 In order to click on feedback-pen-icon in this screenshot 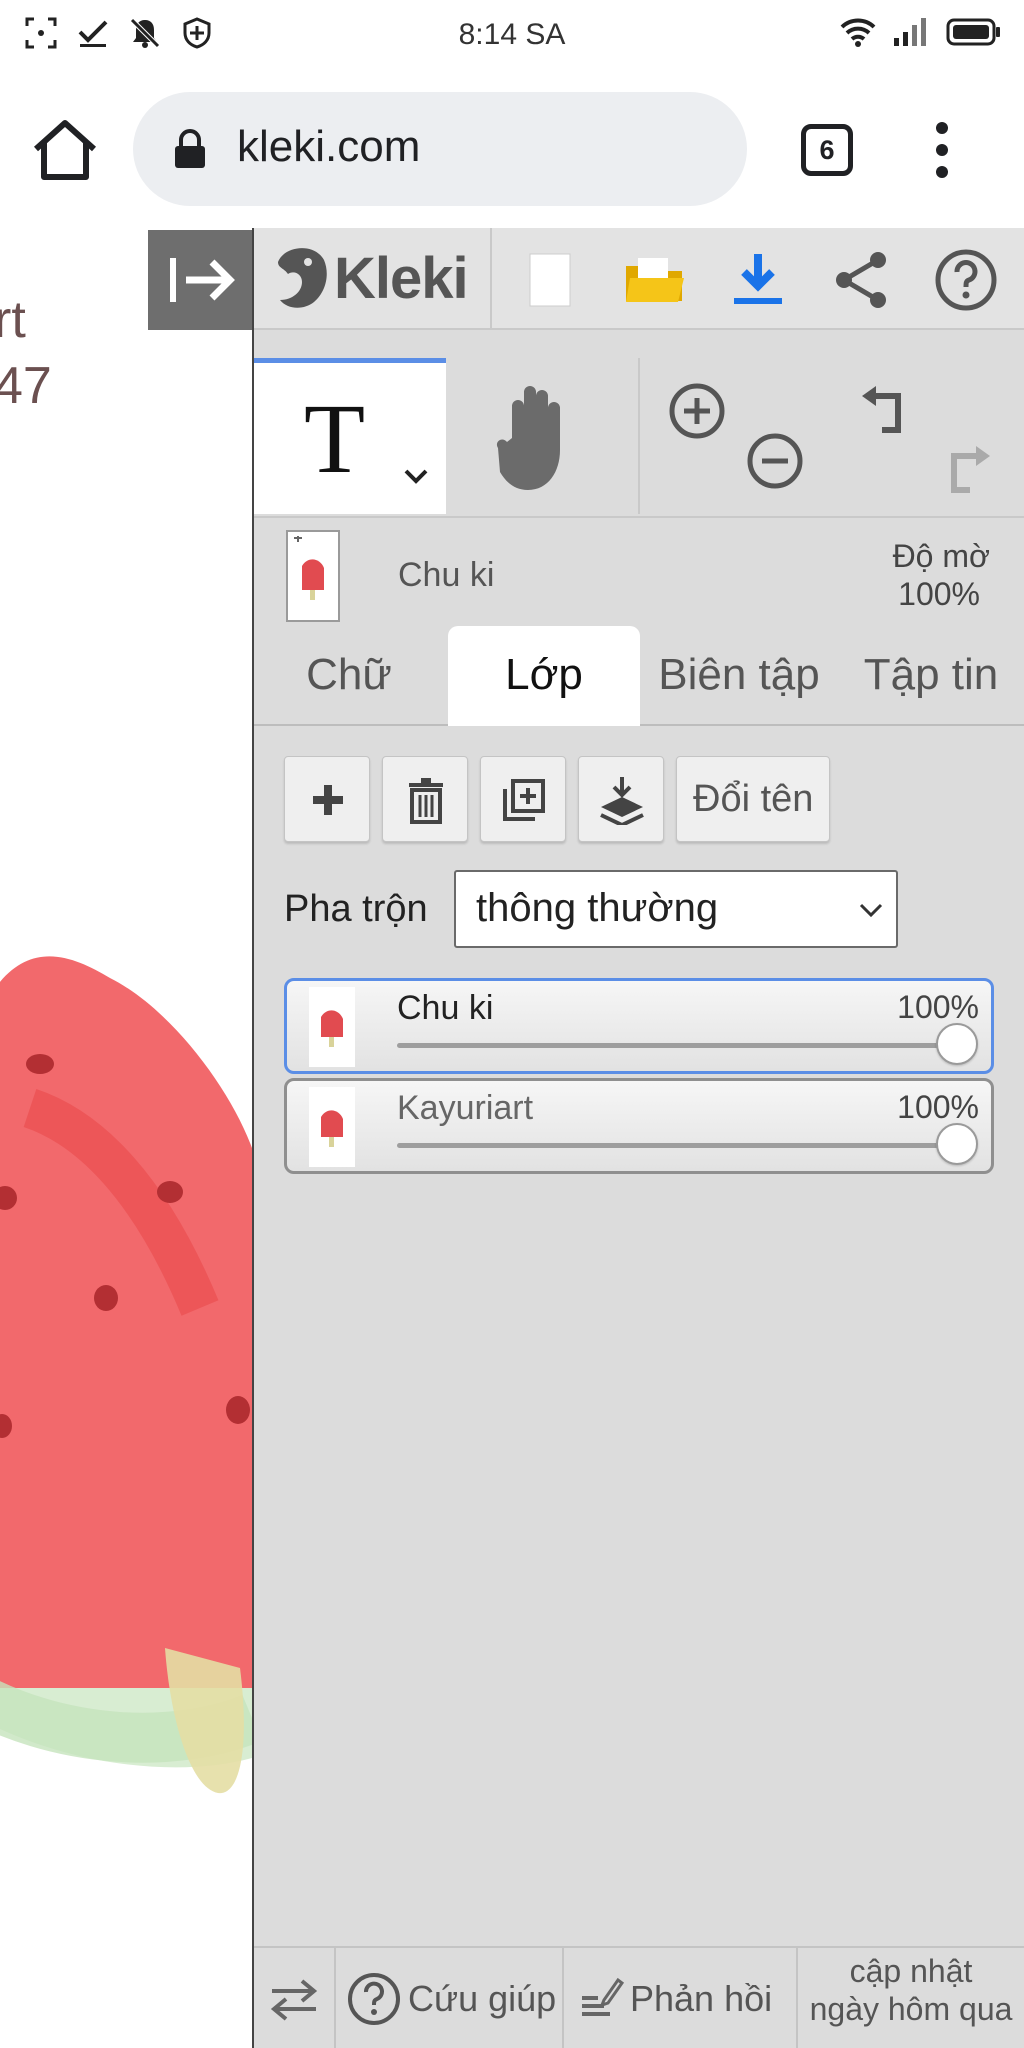, I will do `click(603, 1996)`.